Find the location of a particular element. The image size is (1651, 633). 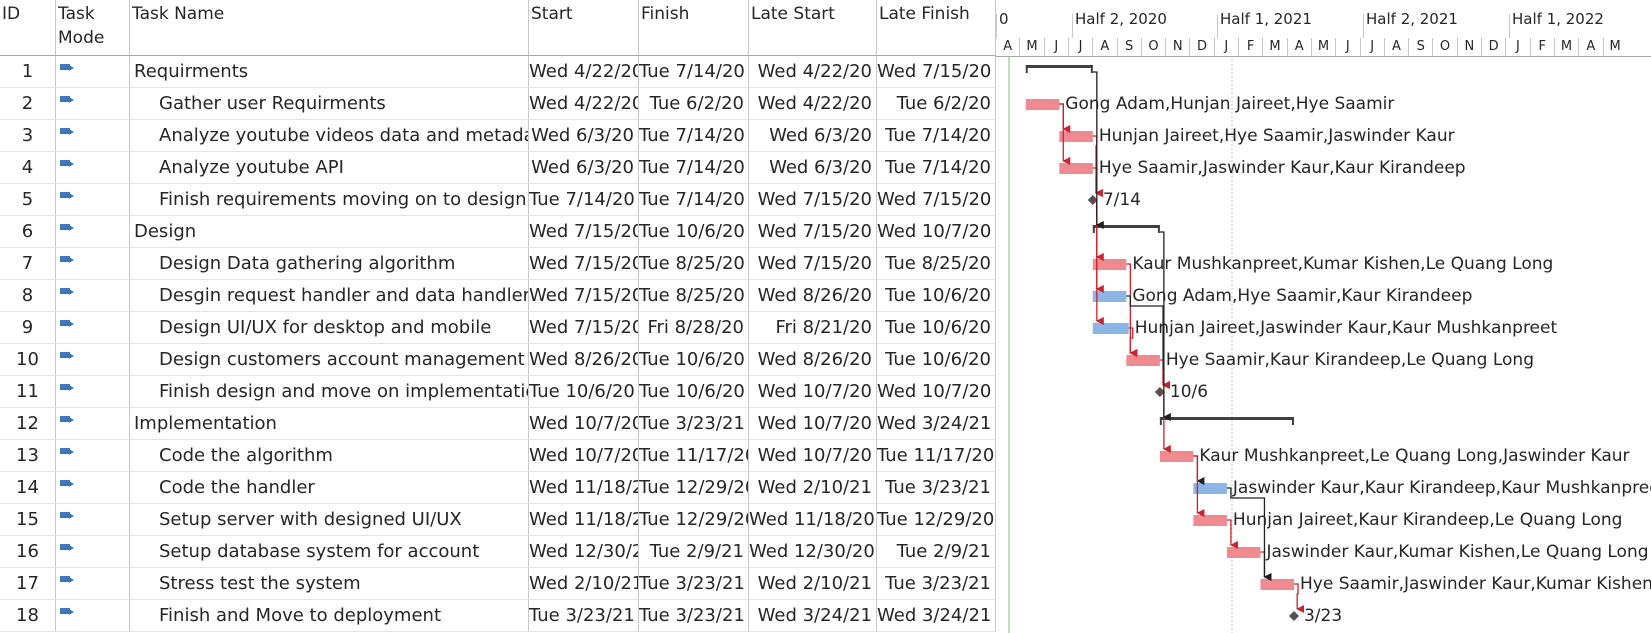

finish-date-cell: Tue 2/9/21 is located at coordinates (694, 551).